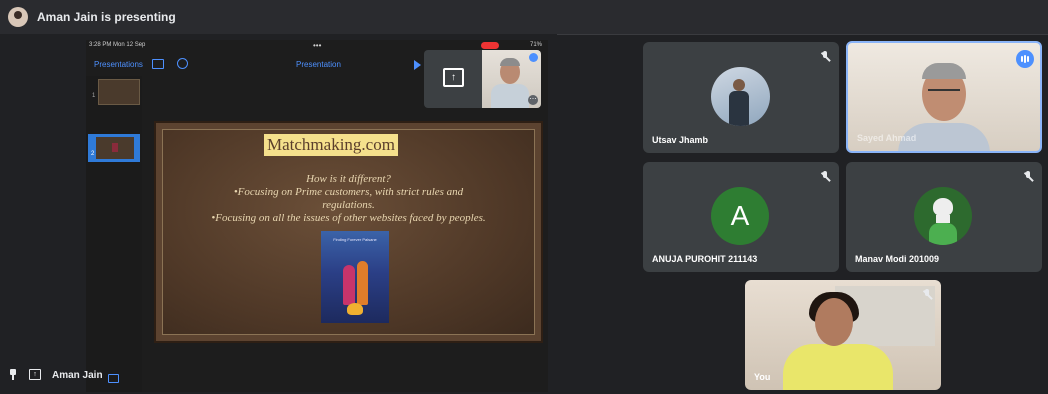  What do you see at coordinates (417, 65) in the screenshot?
I see `play-icon` at bounding box center [417, 65].